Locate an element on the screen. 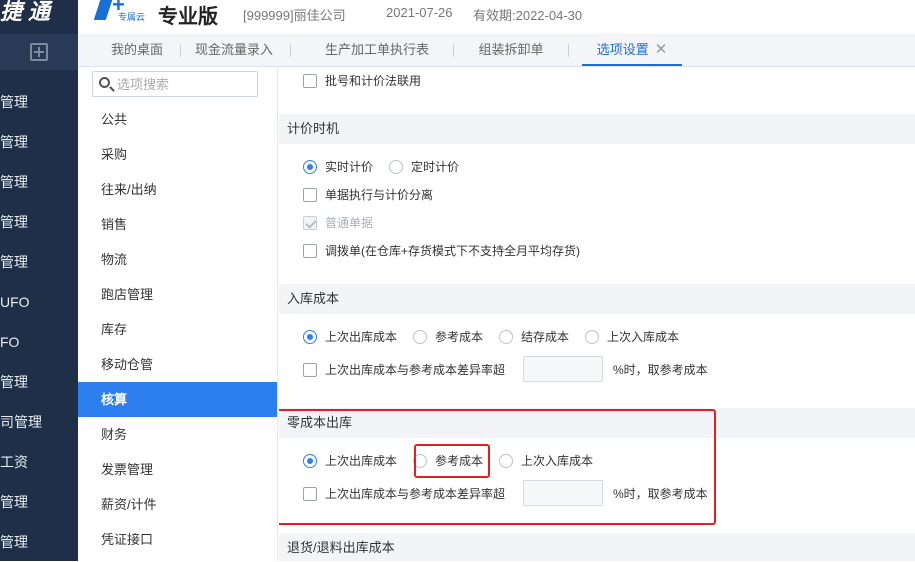  batch-pricing-checkbox is located at coordinates (310, 81).